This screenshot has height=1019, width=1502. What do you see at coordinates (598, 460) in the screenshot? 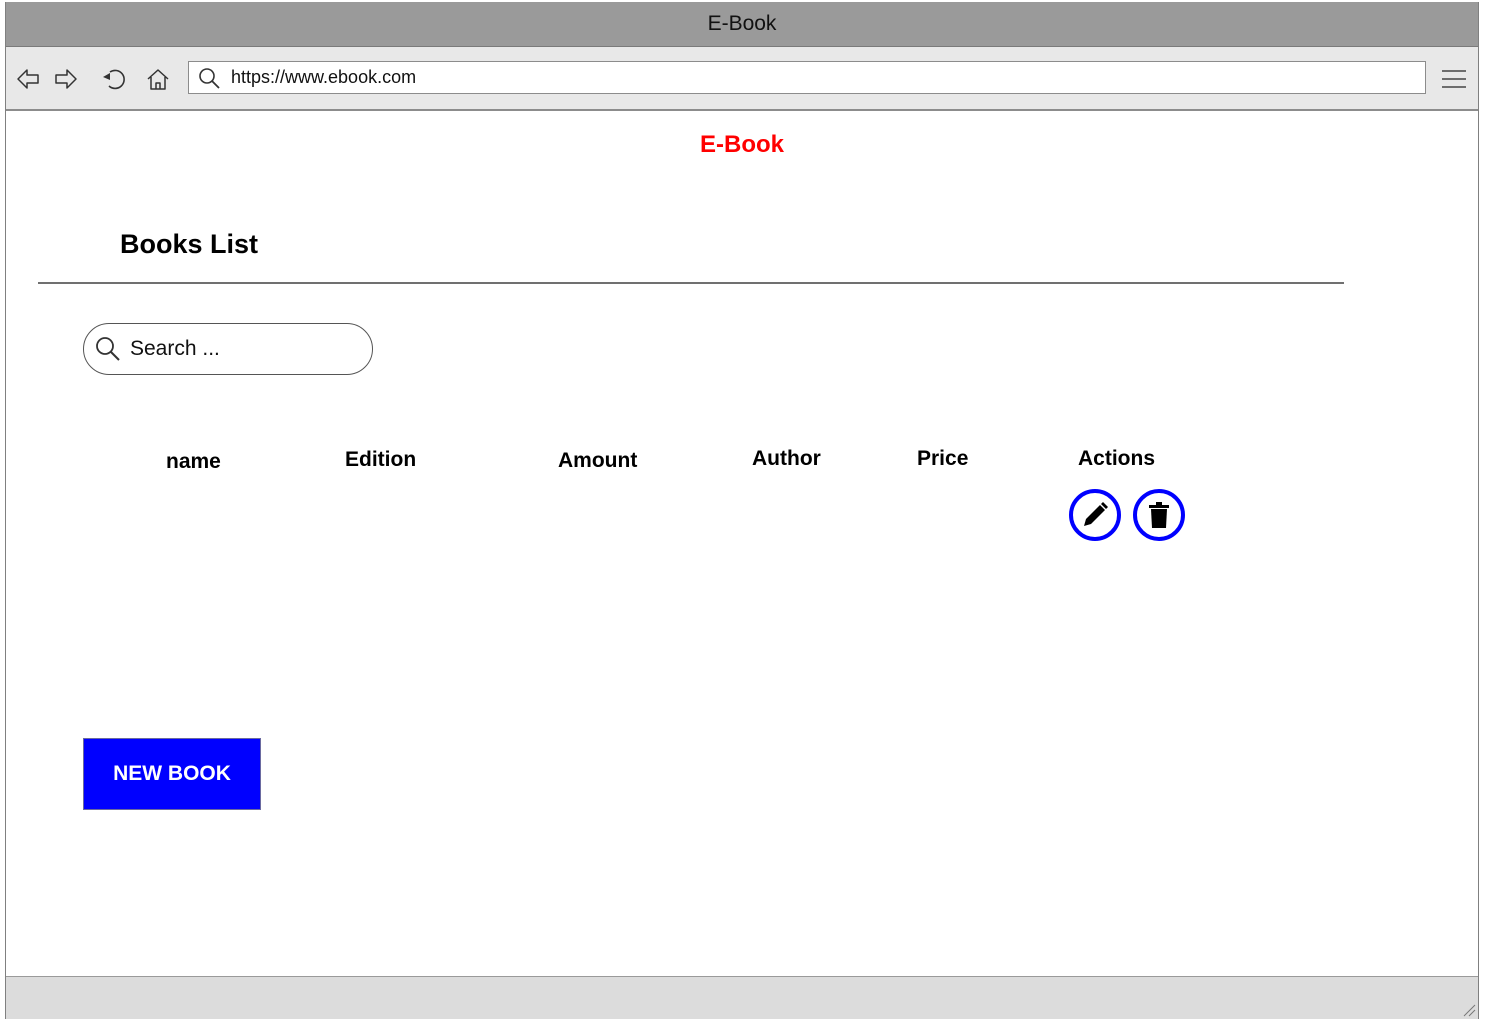
I see `column-header-amount: Amount` at bounding box center [598, 460].